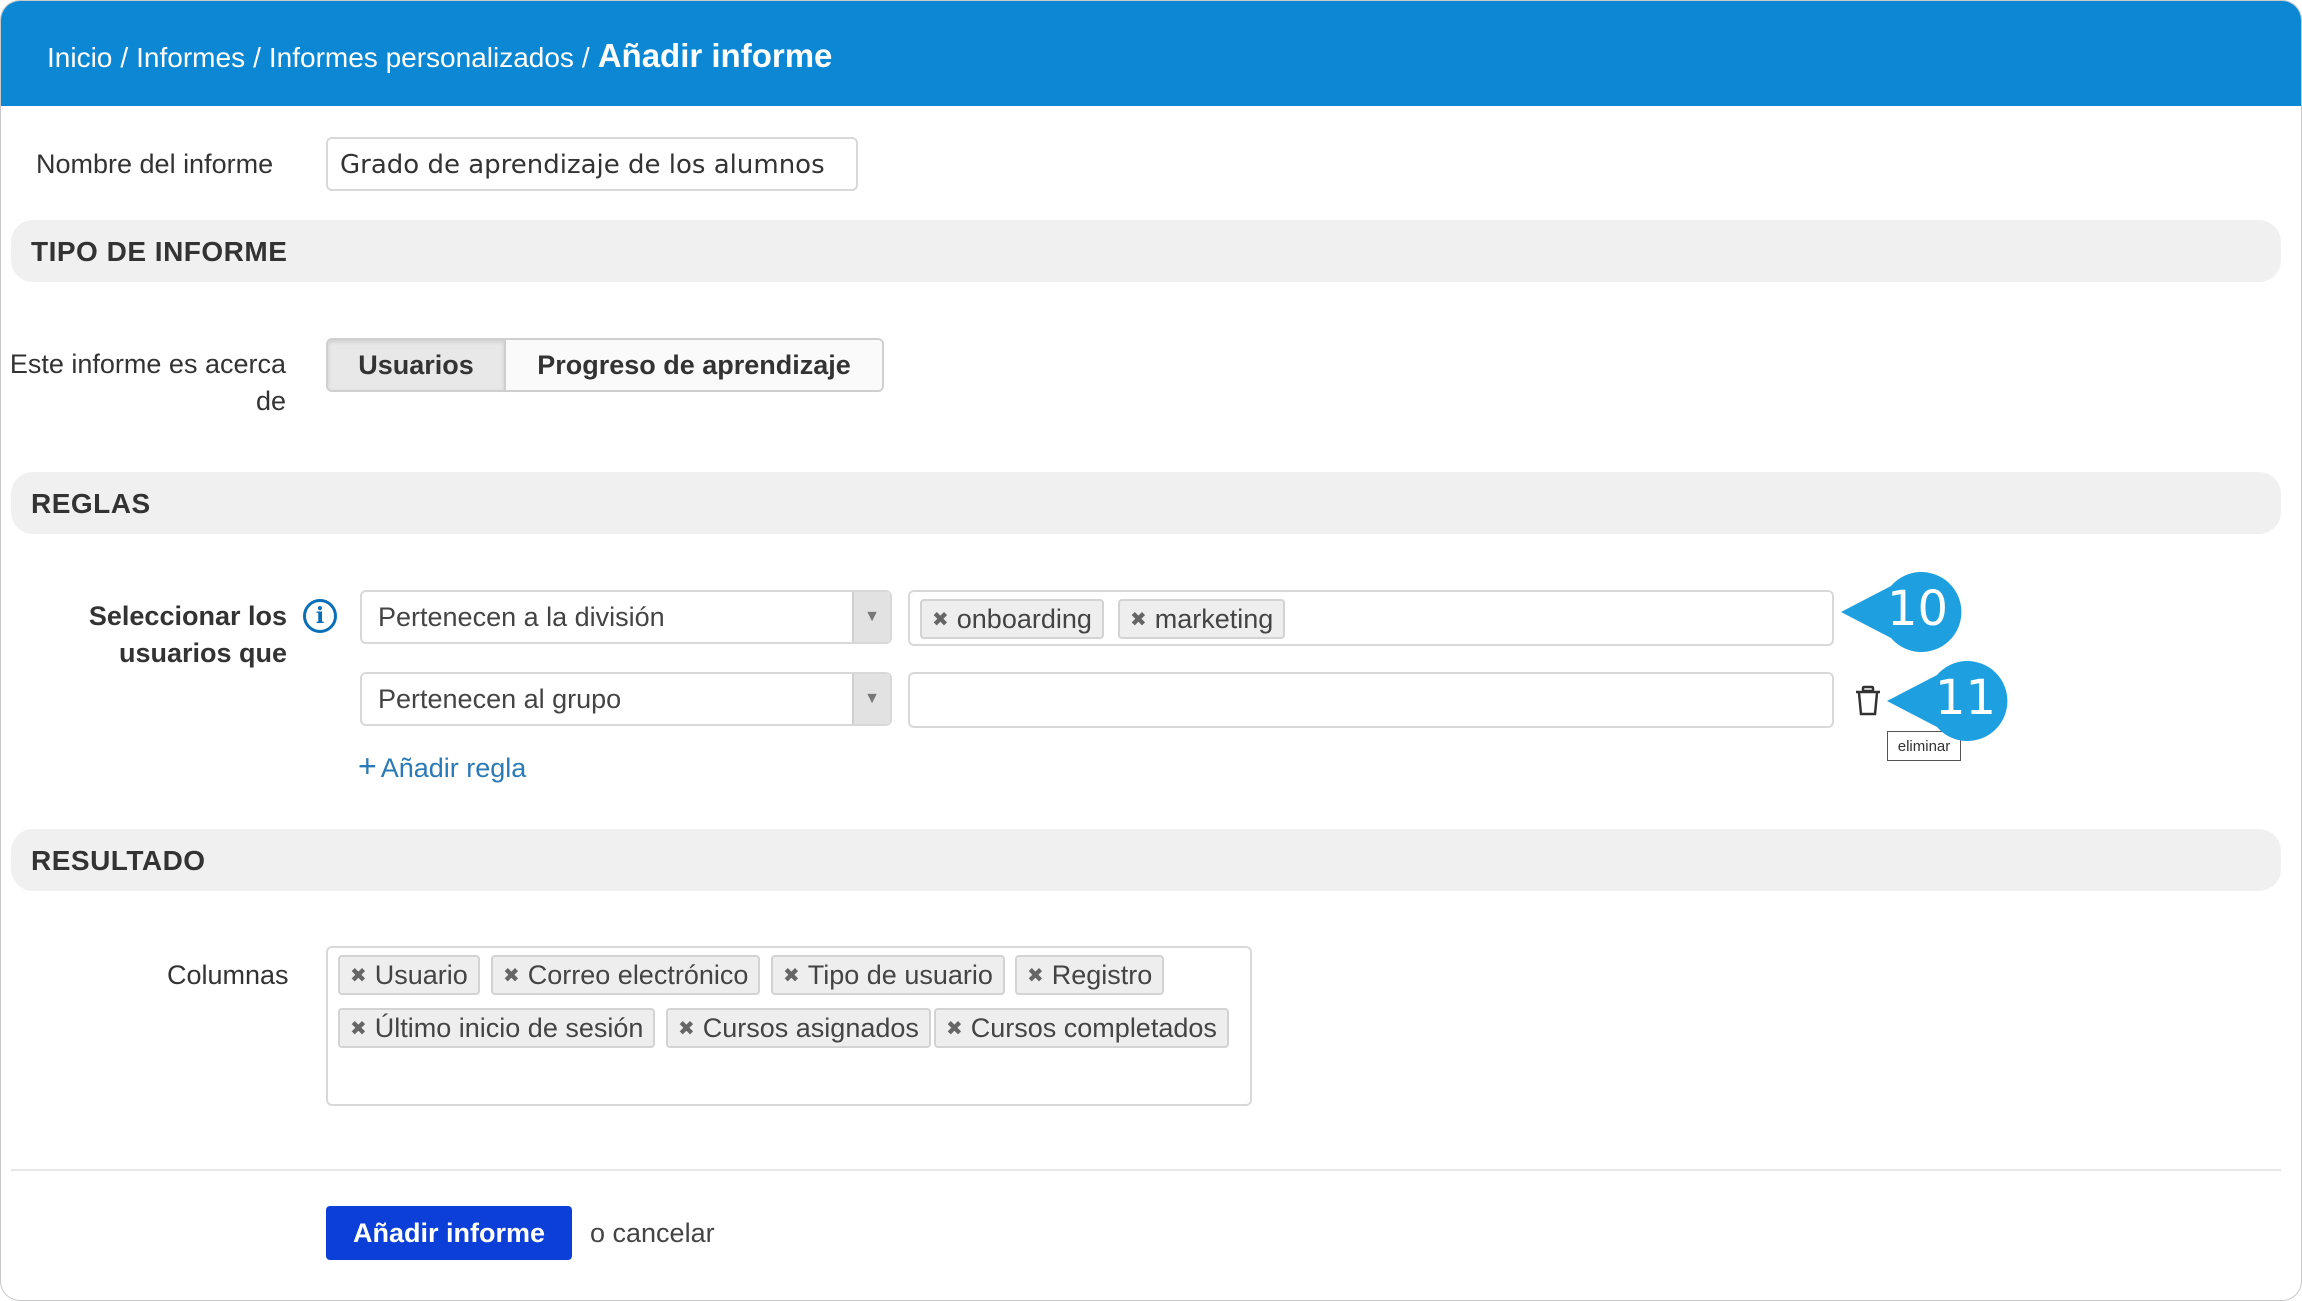 This screenshot has height=1301, width=2302. Describe the element at coordinates (715, 55) in the screenshot. I see `page-title: Añadir informe` at that location.